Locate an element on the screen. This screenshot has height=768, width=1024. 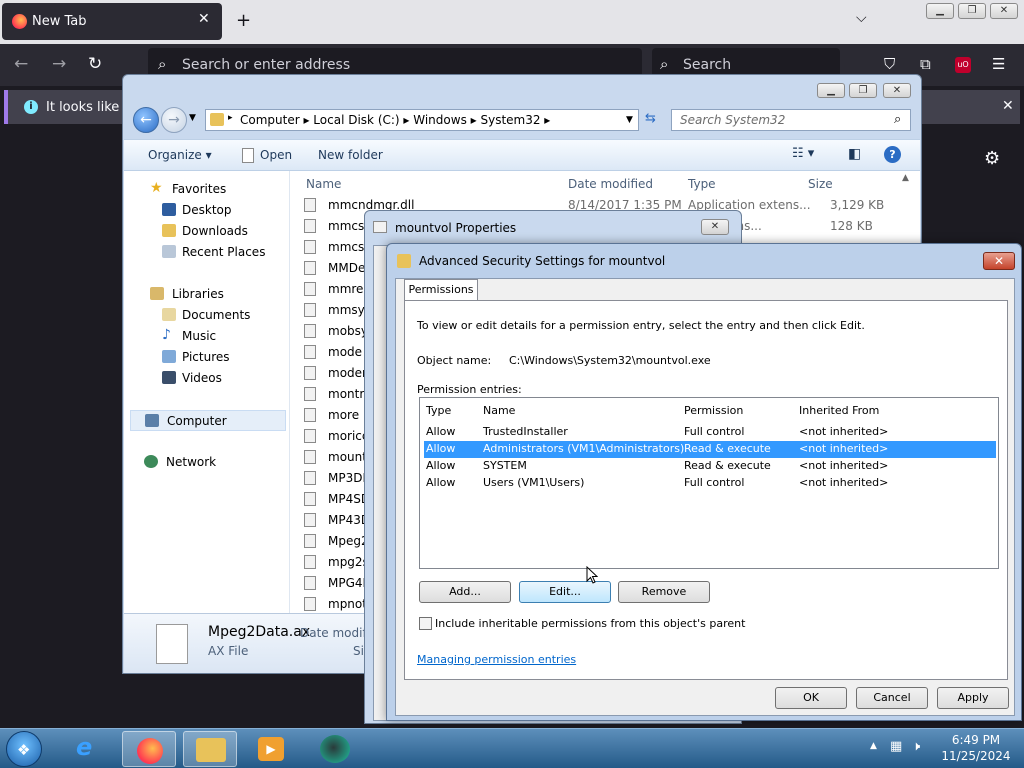
menu-icon: ☰ is located at coordinates (998, 64).